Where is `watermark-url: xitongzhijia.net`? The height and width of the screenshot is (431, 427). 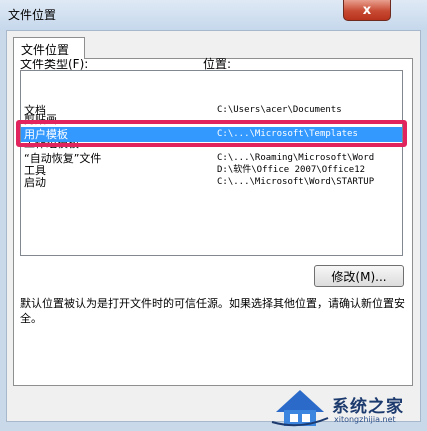
watermark-url: xitongzhijia.net is located at coordinates (365, 419).